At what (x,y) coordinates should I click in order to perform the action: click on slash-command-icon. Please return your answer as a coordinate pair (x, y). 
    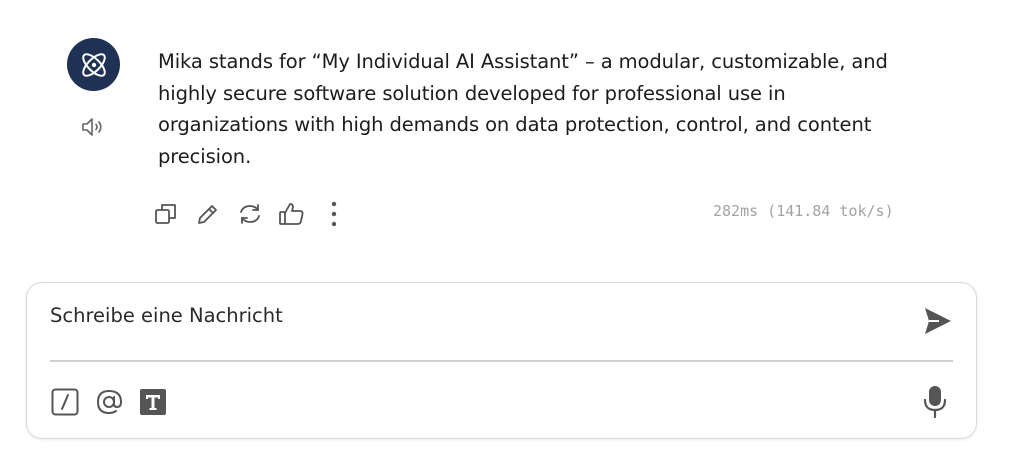
    Looking at the image, I should click on (65, 402).